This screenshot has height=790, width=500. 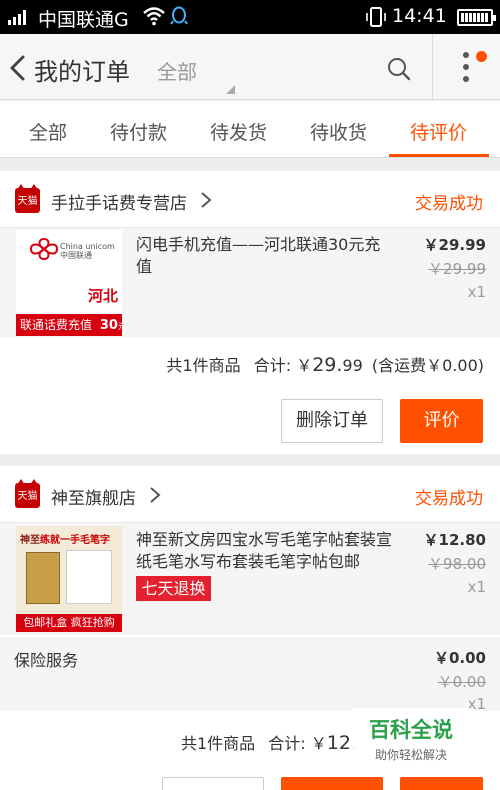 What do you see at coordinates (250, 494) in the screenshot?
I see `shop-row: 天猫 神至旗舰店 交易成功` at bounding box center [250, 494].